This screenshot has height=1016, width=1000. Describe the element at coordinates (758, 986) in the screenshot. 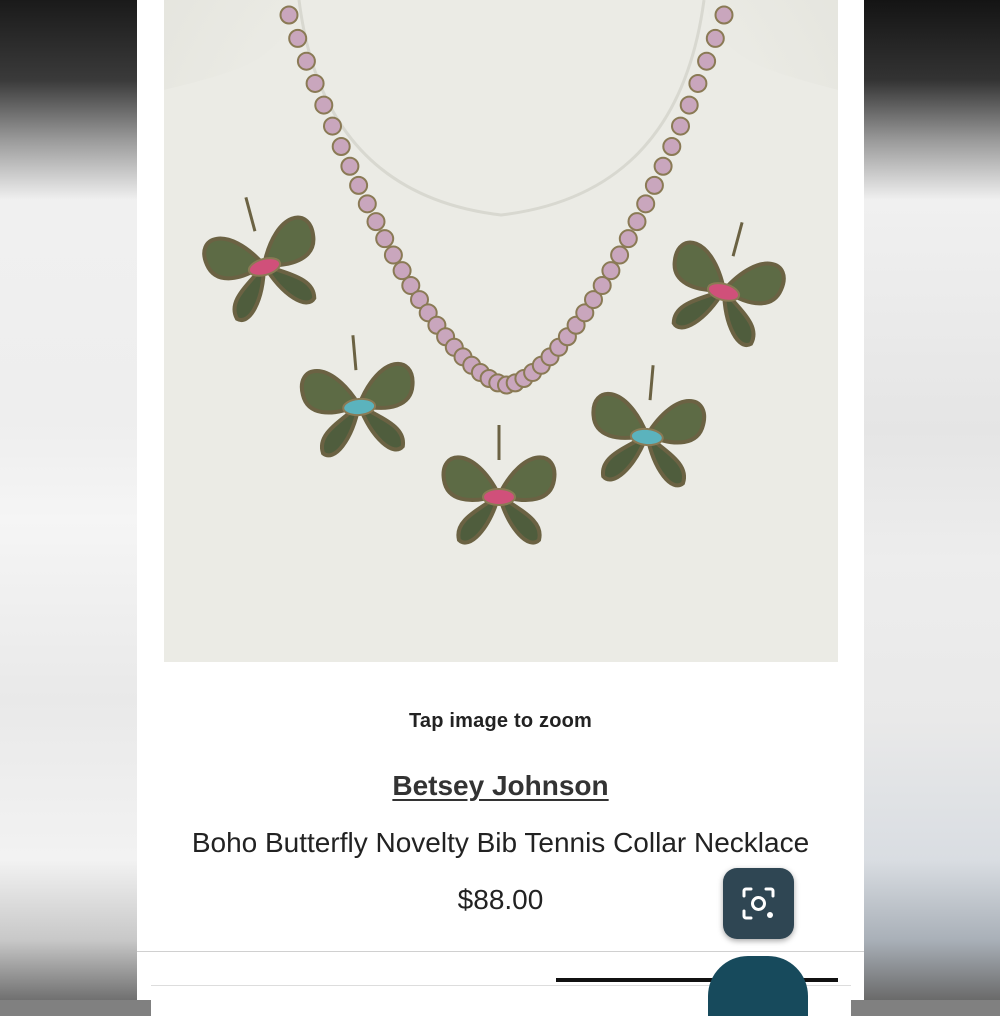

I see `bottom-action-button` at that location.